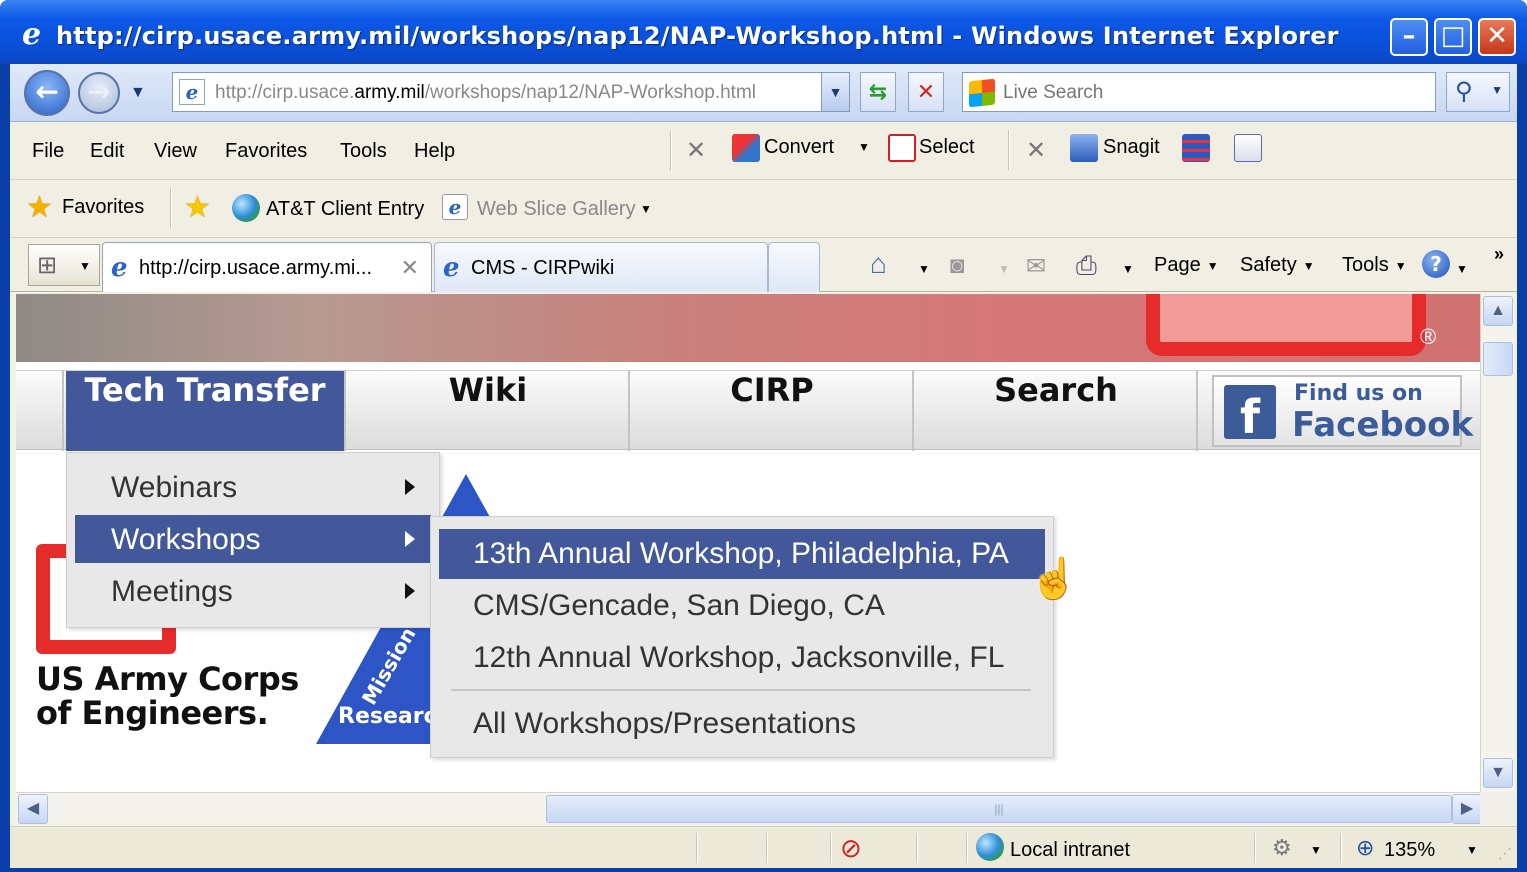  What do you see at coordinates (1036, 266) in the screenshot?
I see `read-mail-icon: ✉` at bounding box center [1036, 266].